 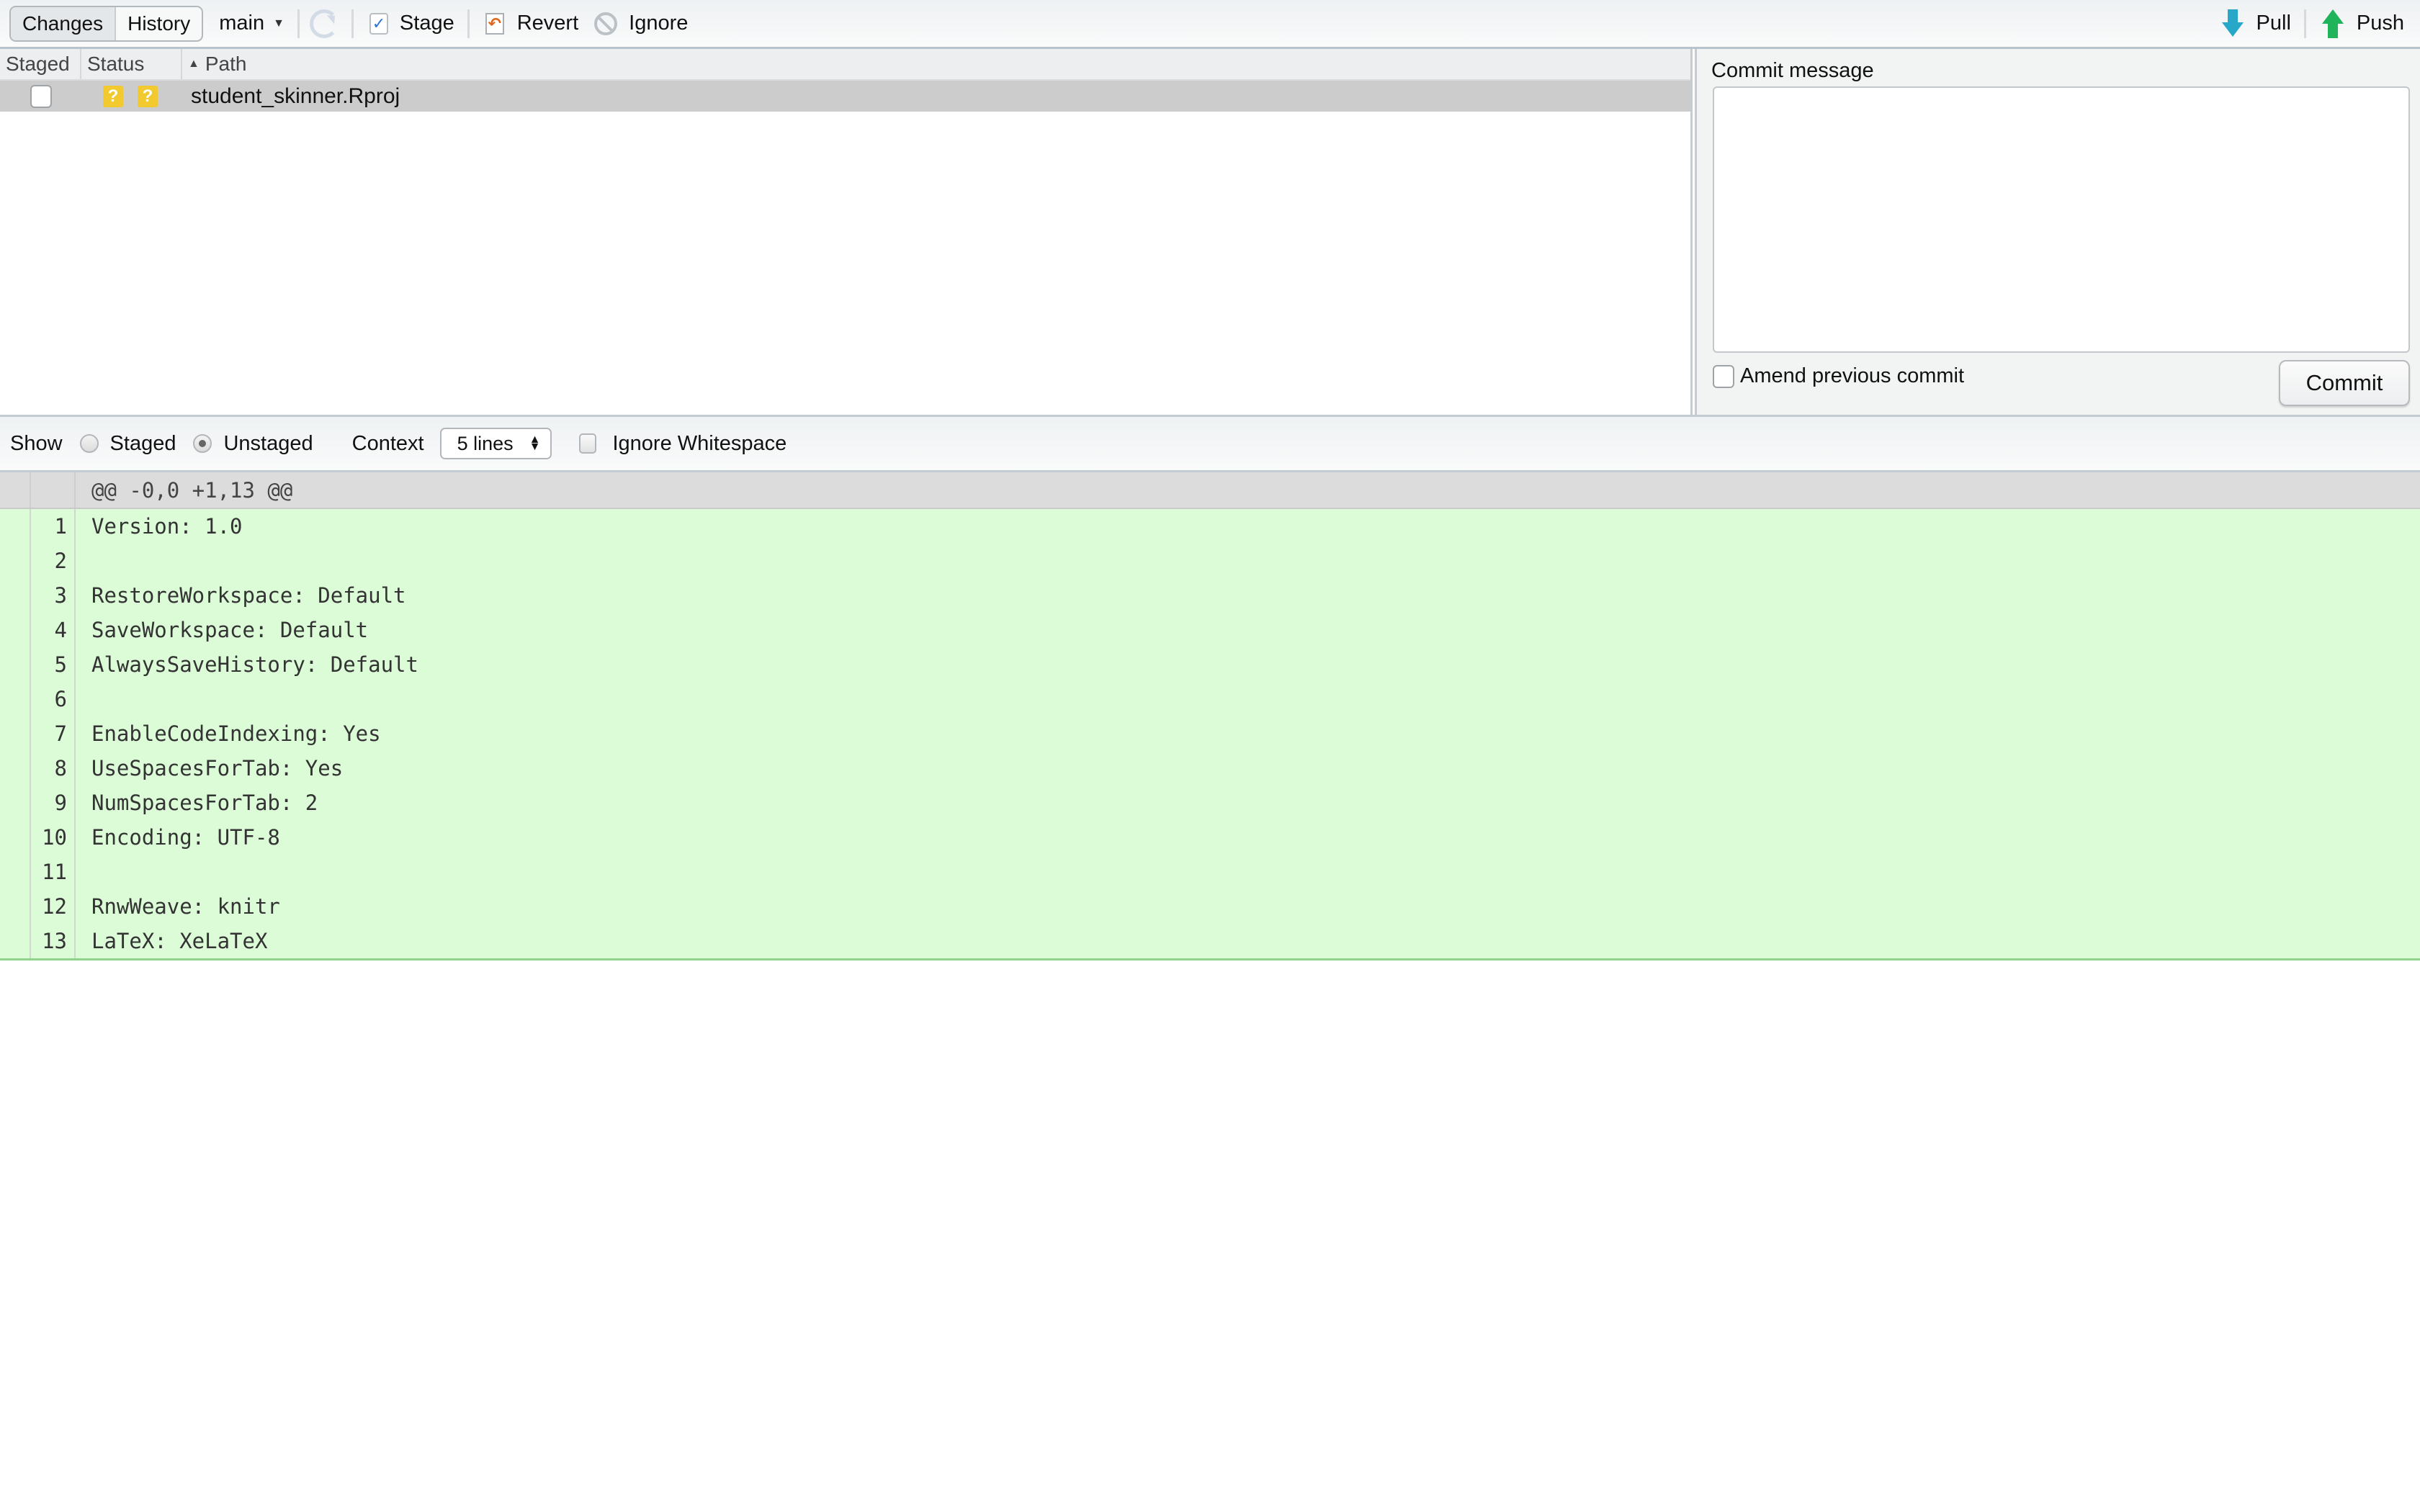 What do you see at coordinates (2061, 219) in the screenshot?
I see `commit-message-input` at bounding box center [2061, 219].